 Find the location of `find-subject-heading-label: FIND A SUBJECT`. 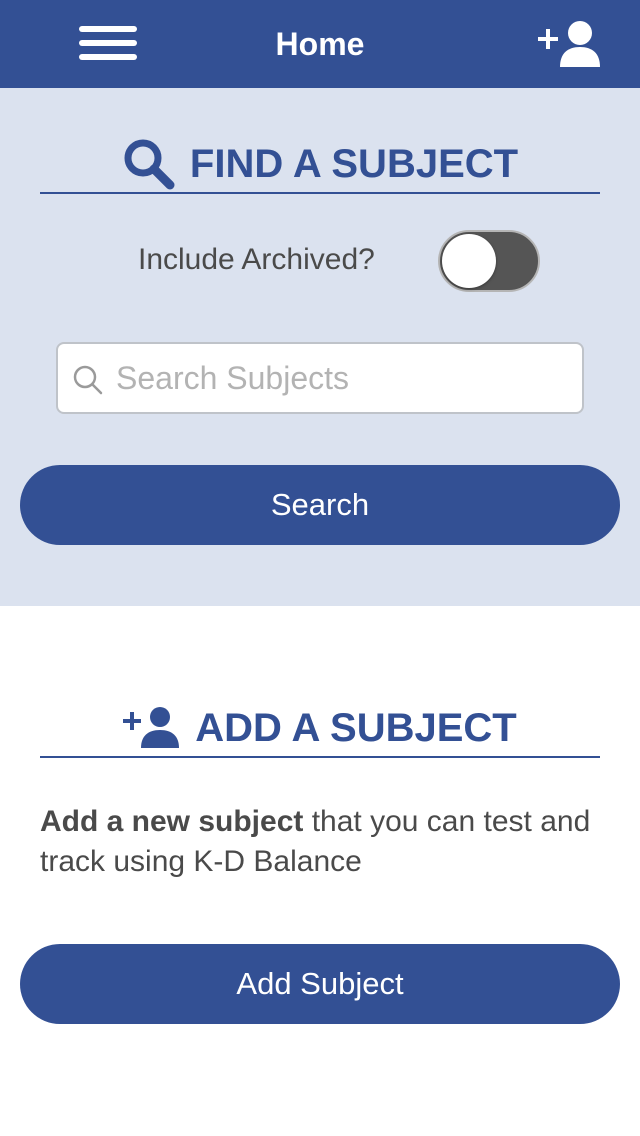

find-subject-heading-label: FIND A SUBJECT is located at coordinates (354, 163).